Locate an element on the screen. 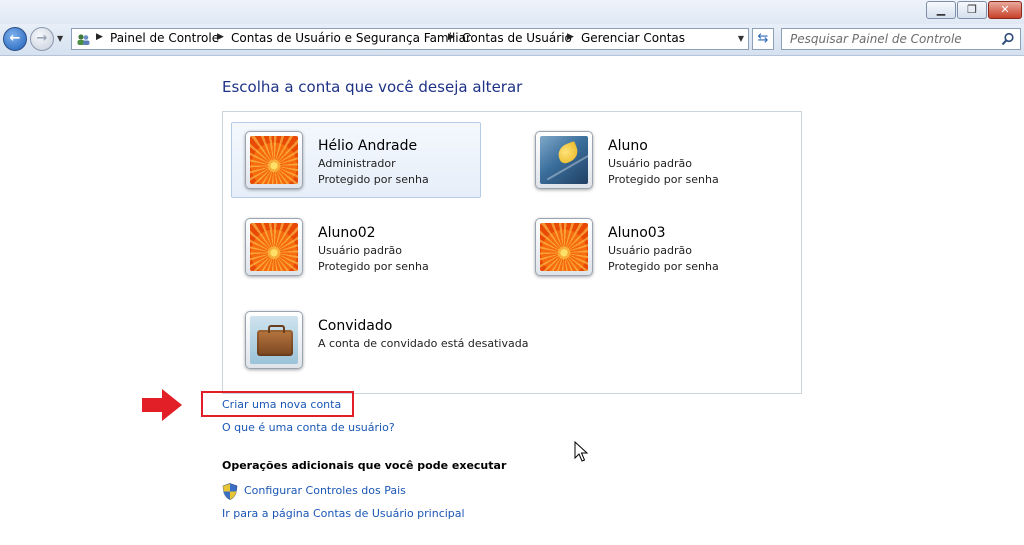  account-type: Administrador is located at coordinates (357, 163).